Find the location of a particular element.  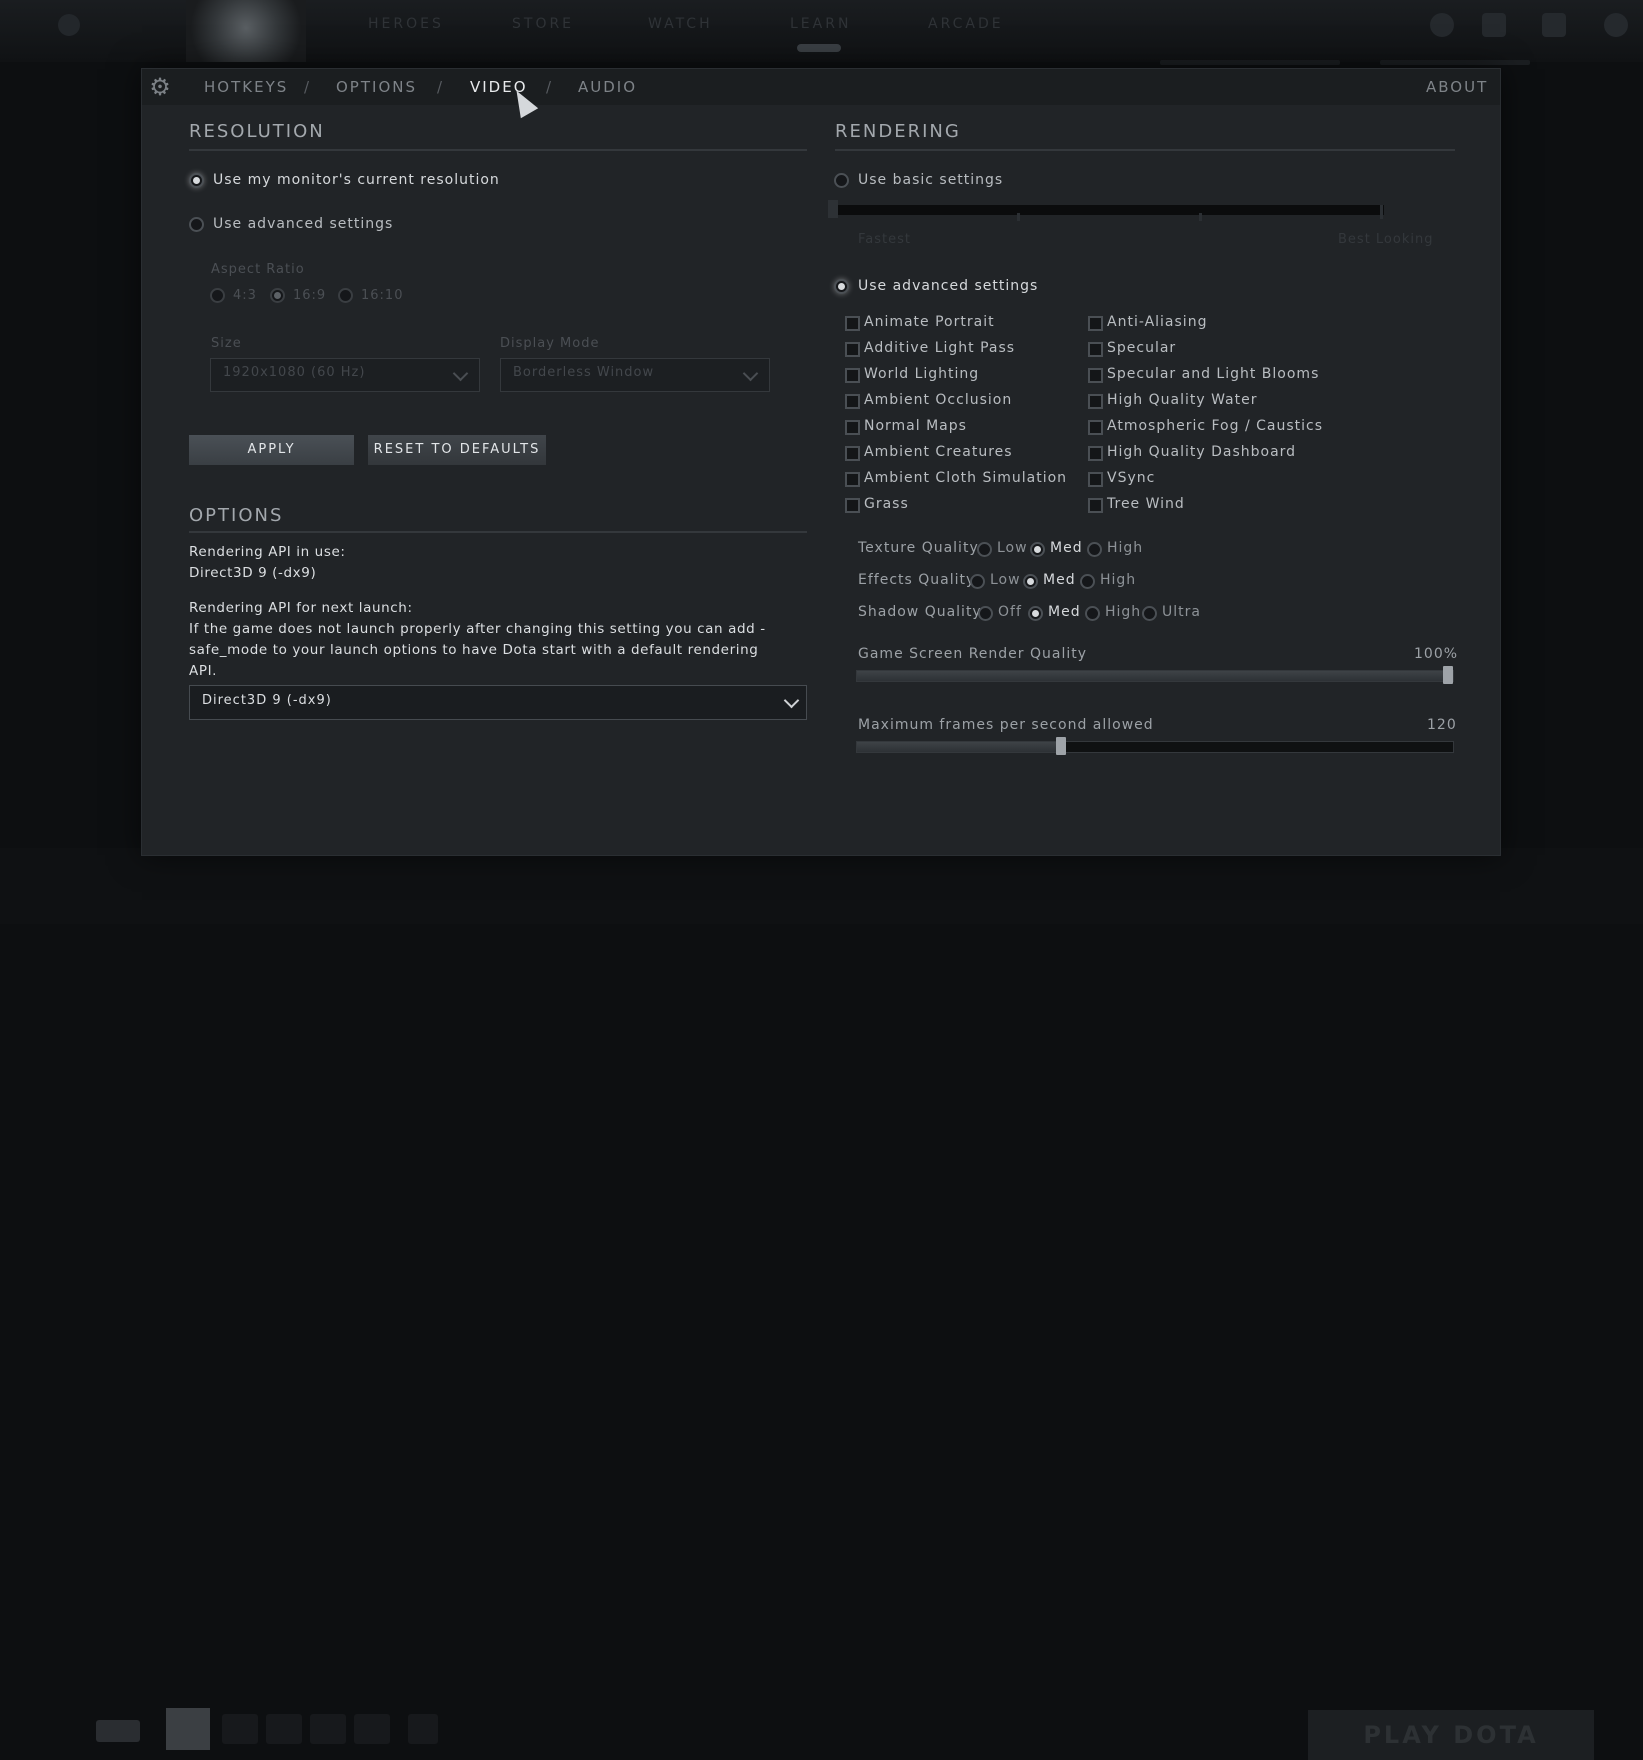

shadow-quality-off-label: Off is located at coordinates (1010, 612).